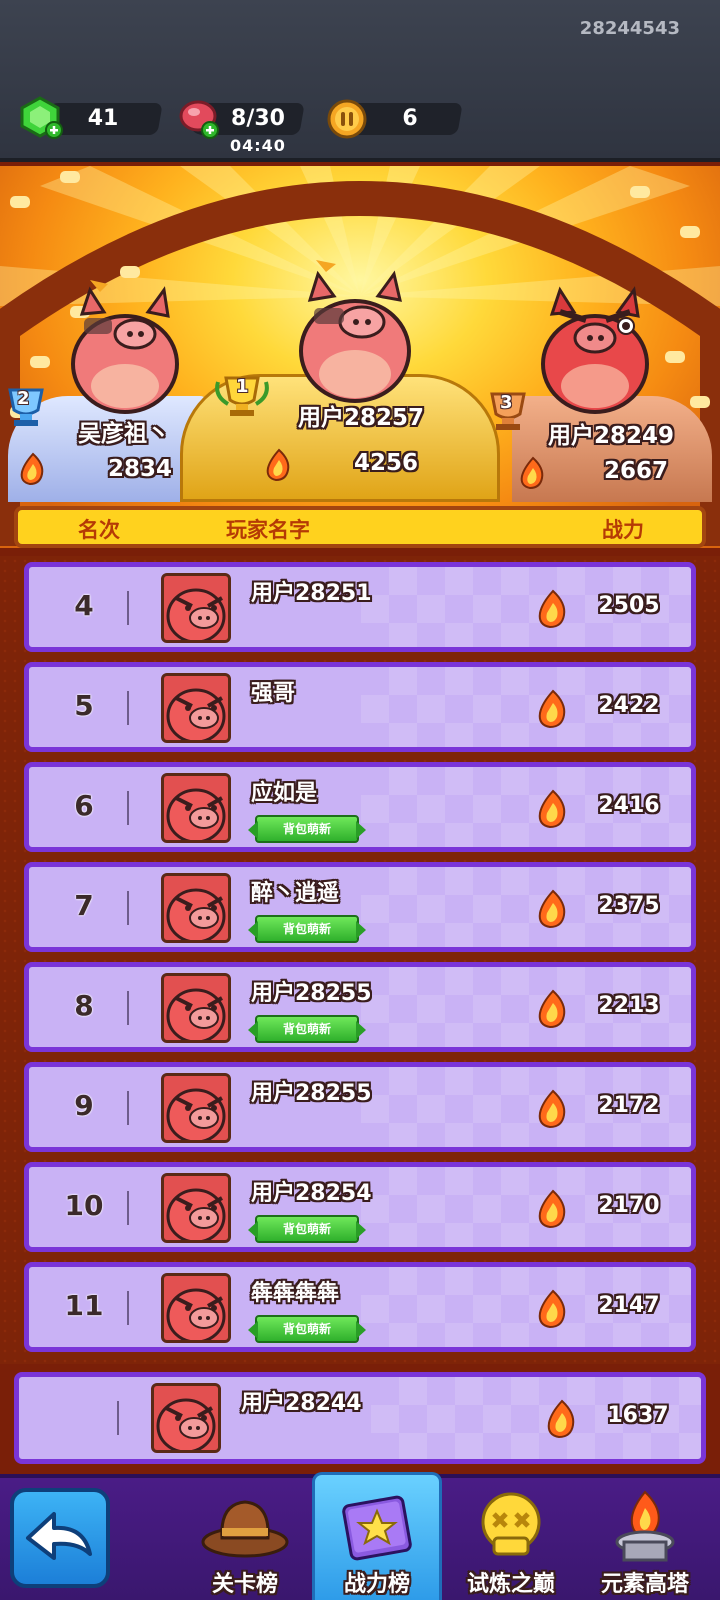 The height and width of the screenshot is (1600, 720). I want to click on back-button, so click(60, 1538).